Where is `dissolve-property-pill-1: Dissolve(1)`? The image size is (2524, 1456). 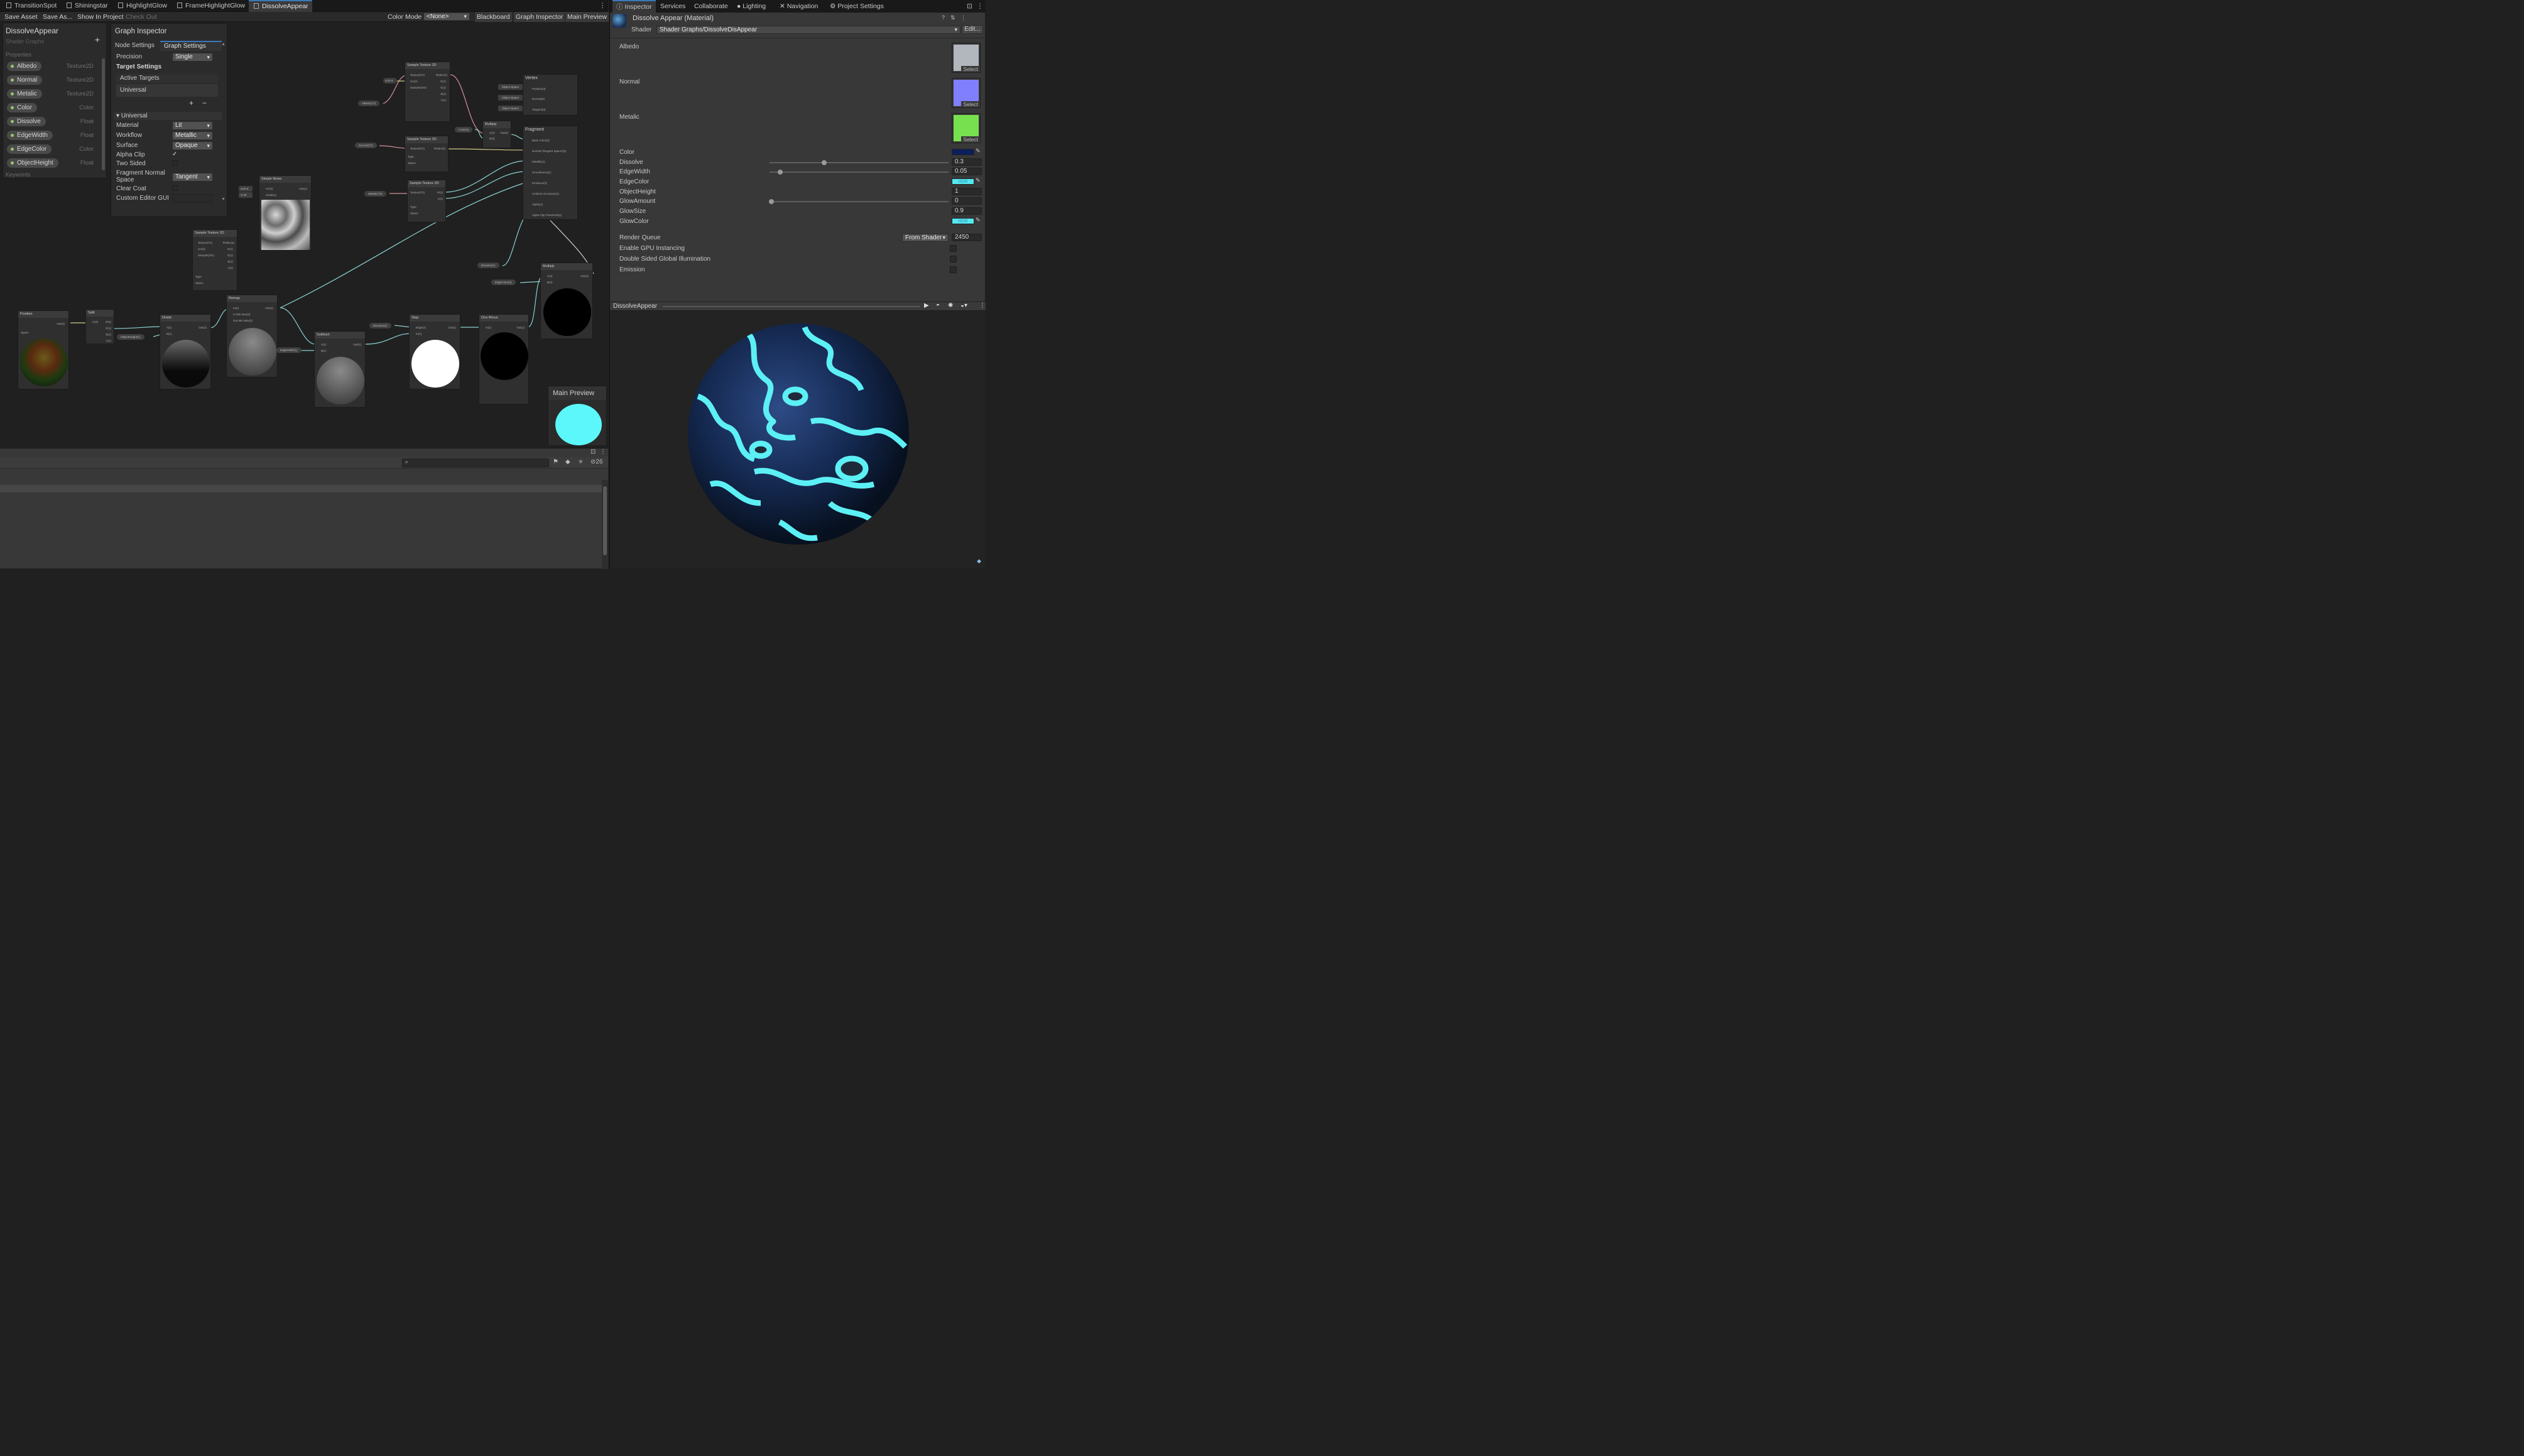 dissolve-property-pill-1: Dissolve(1) is located at coordinates (380, 326).